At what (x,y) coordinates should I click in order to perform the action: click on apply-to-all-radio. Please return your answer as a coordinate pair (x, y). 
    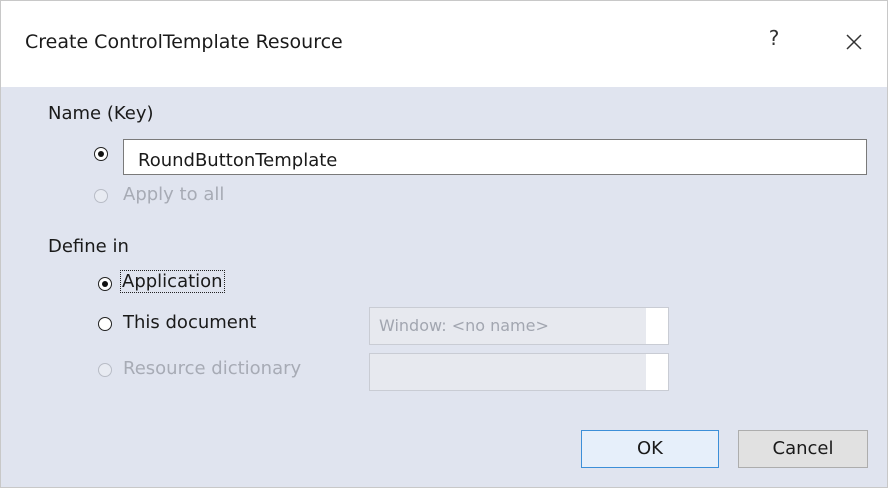
    Looking at the image, I should click on (101, 196).